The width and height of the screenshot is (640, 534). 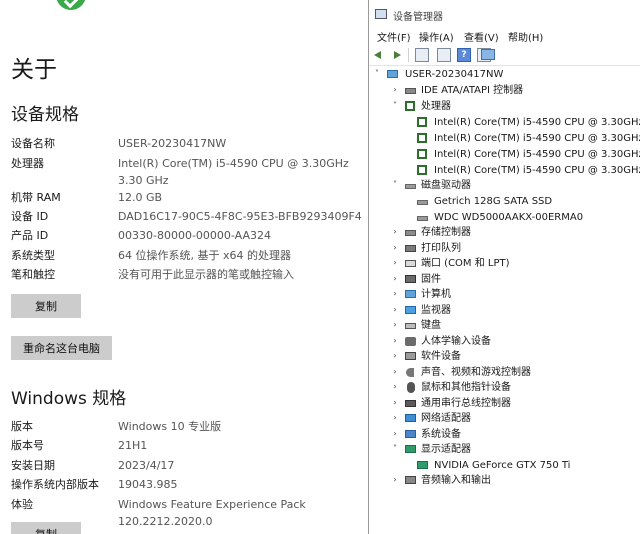 What do you see at coordinates (436, 310) in the screenshot?
I see `tree-item-label: 监视器` at bounding box center [436, 310].